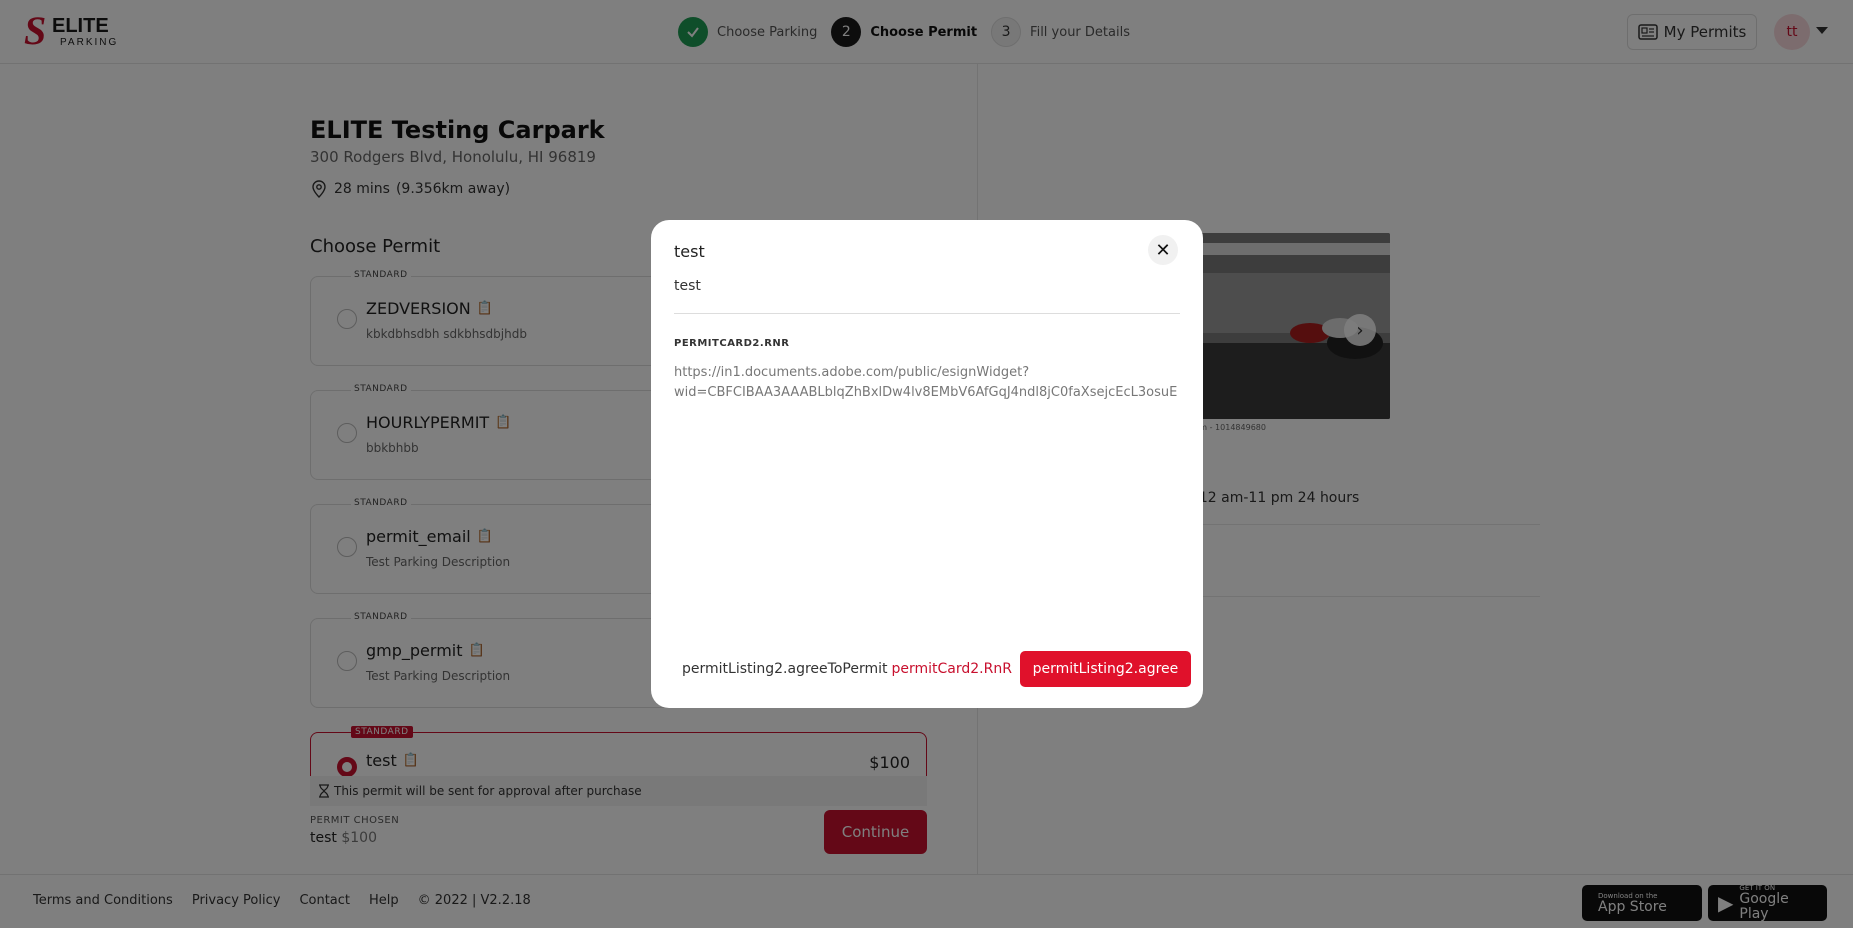 This screenshot has width=1853, height=928. I want to click on modal-title: test, so click(689, 251).